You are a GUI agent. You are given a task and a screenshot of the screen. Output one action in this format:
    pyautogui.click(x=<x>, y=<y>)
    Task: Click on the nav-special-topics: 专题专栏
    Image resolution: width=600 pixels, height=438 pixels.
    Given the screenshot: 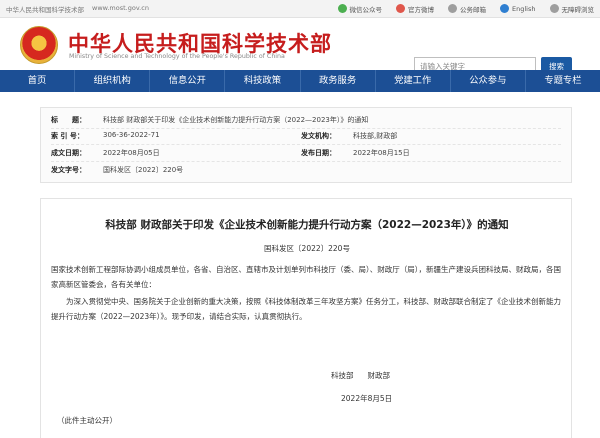 What is the action you would take?
    pyautogui.click(x=563, y=81)
    